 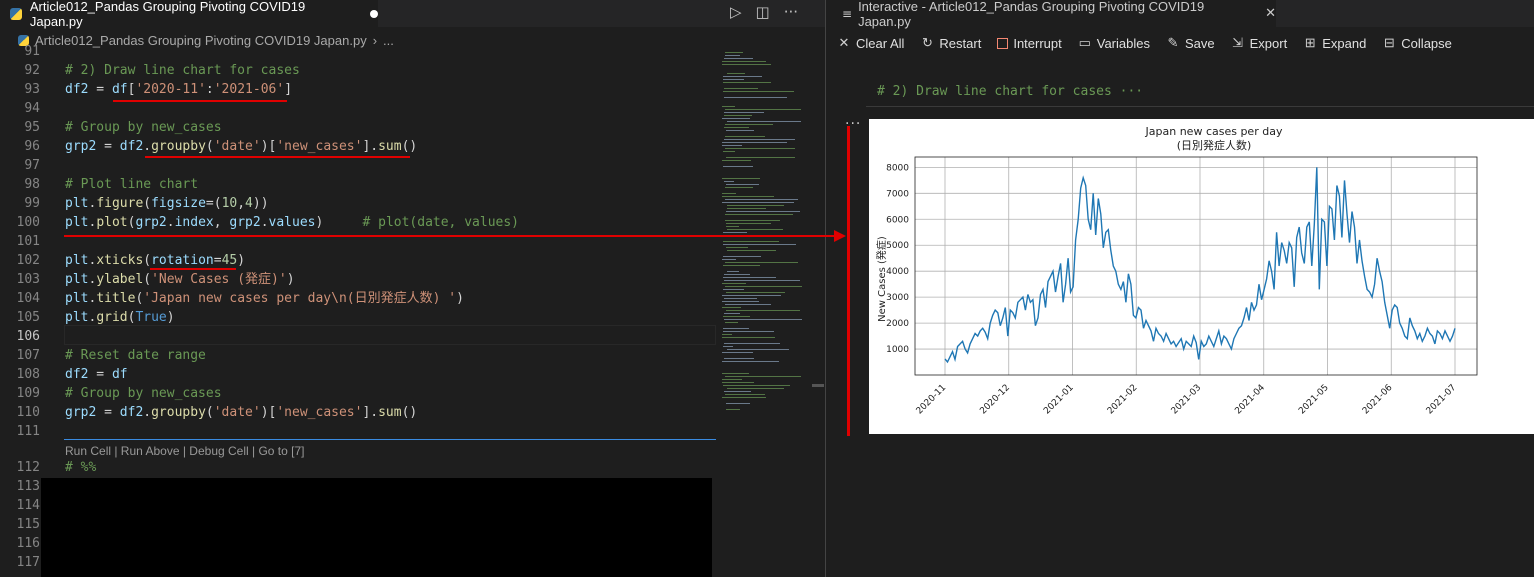 What do you see at coordinates (28, 336) in the screenshot?
I see `line-number: 106` at bounding box center [28, 336].